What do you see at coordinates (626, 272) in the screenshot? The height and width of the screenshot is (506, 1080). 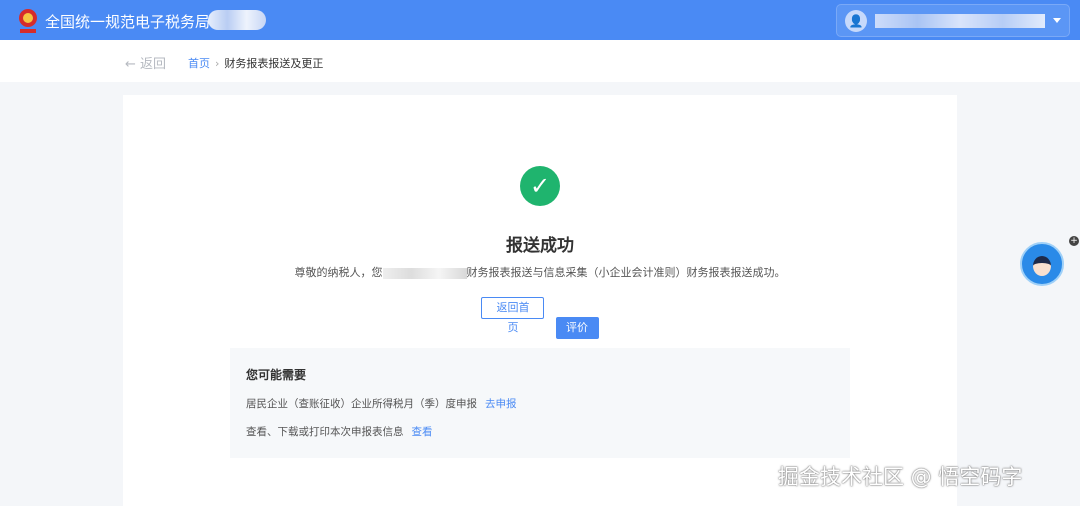 I see `msg-suffix: 财务报表报送与信息采集（小企业会计准则）财务报表报送成功。` at bounding box center [626, 272].